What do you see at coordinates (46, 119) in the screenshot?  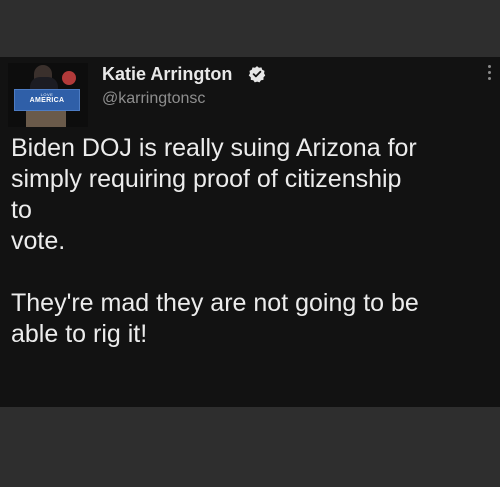 I see `avatar-podium` at bounding box center [46, 119].